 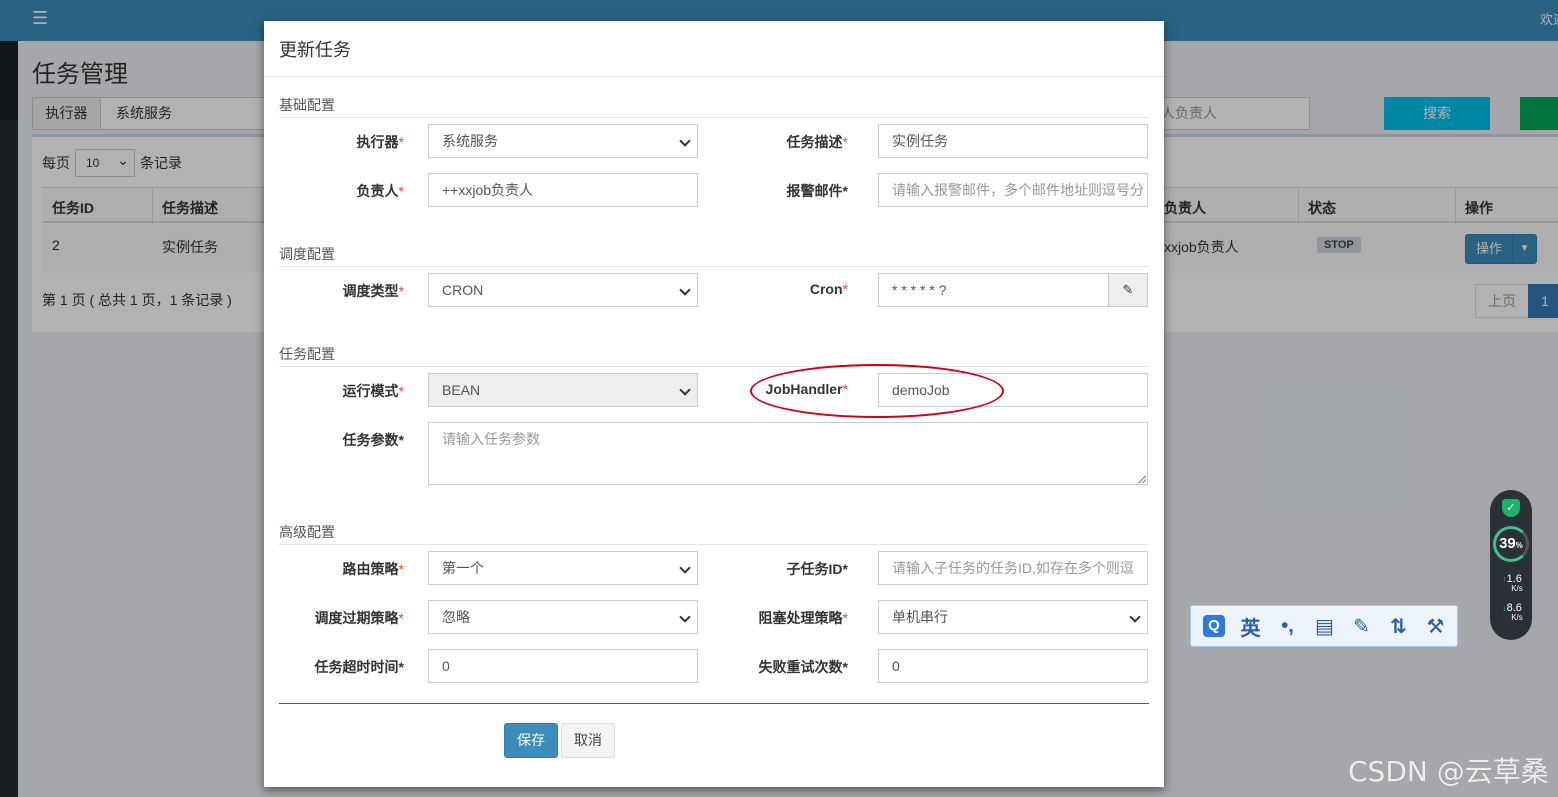 What do you see at coordinates (1214, 626) in the screenshot?
I see `ime-logo-icon: Q` at bounding box center [1214, 626].